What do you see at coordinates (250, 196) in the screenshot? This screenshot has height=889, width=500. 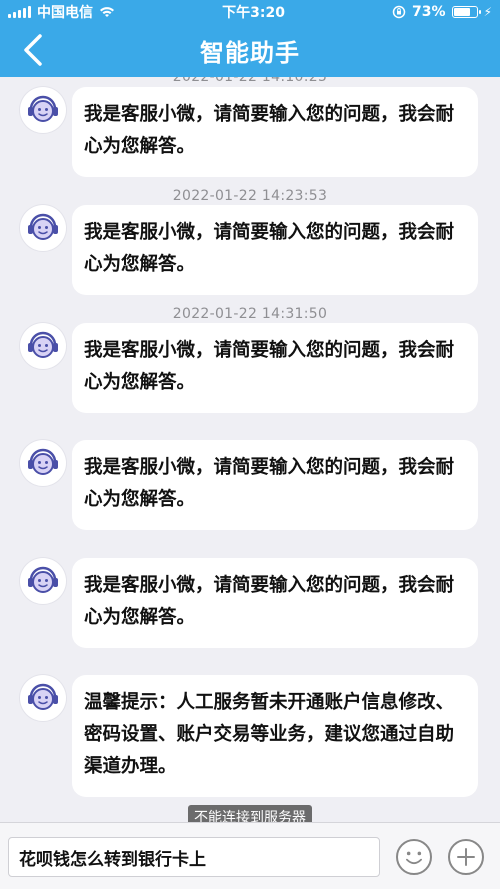 I see `message-timestamp: 2022-01-22 14:23:53` at bounding box center [250, 196].